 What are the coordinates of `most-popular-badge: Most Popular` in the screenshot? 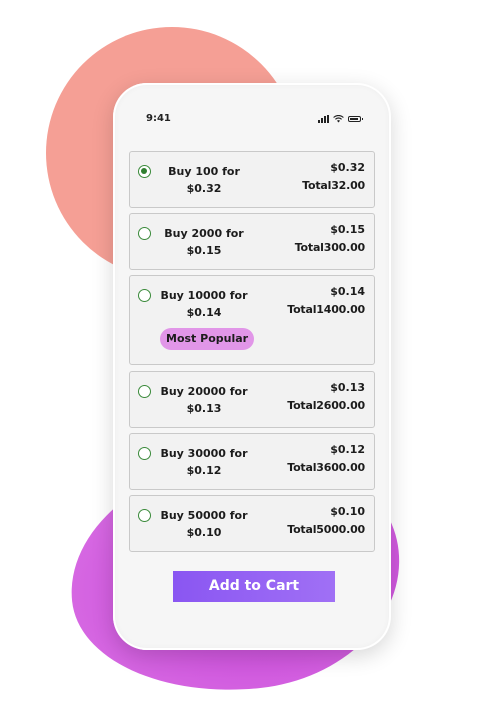 It's located at (207, 339).